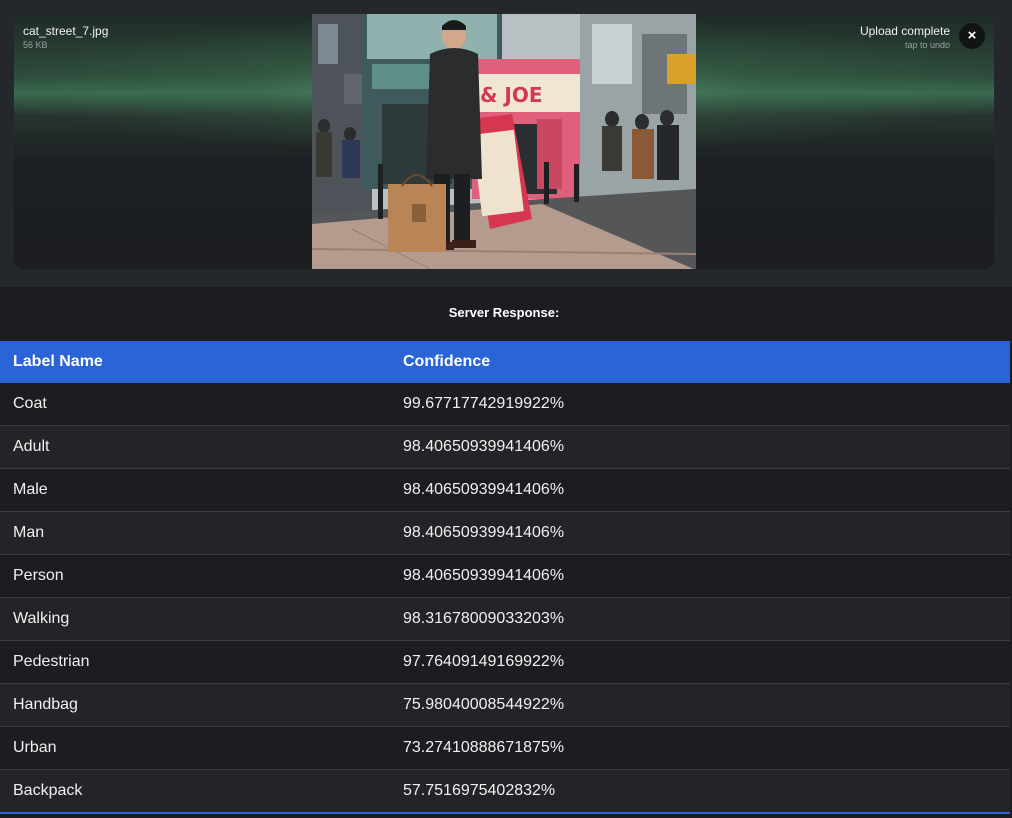 This screenshot has height=818, width=1012. I want to click on server-response-title: Server Response:, so click(504, 312).